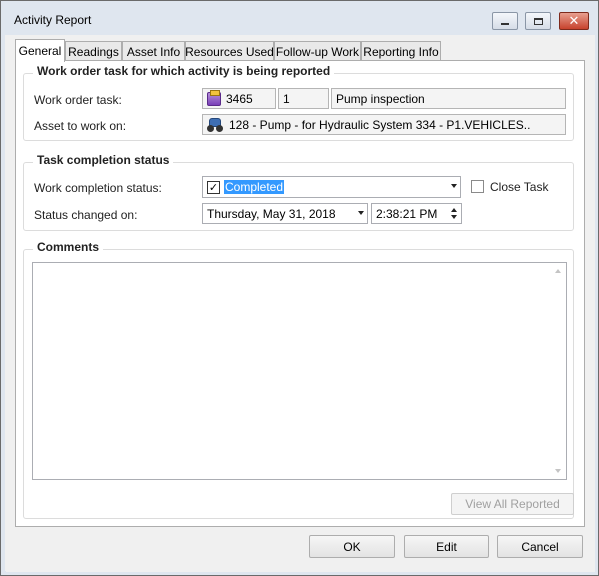  I want to click on tab-general: General, so click(40, 50).